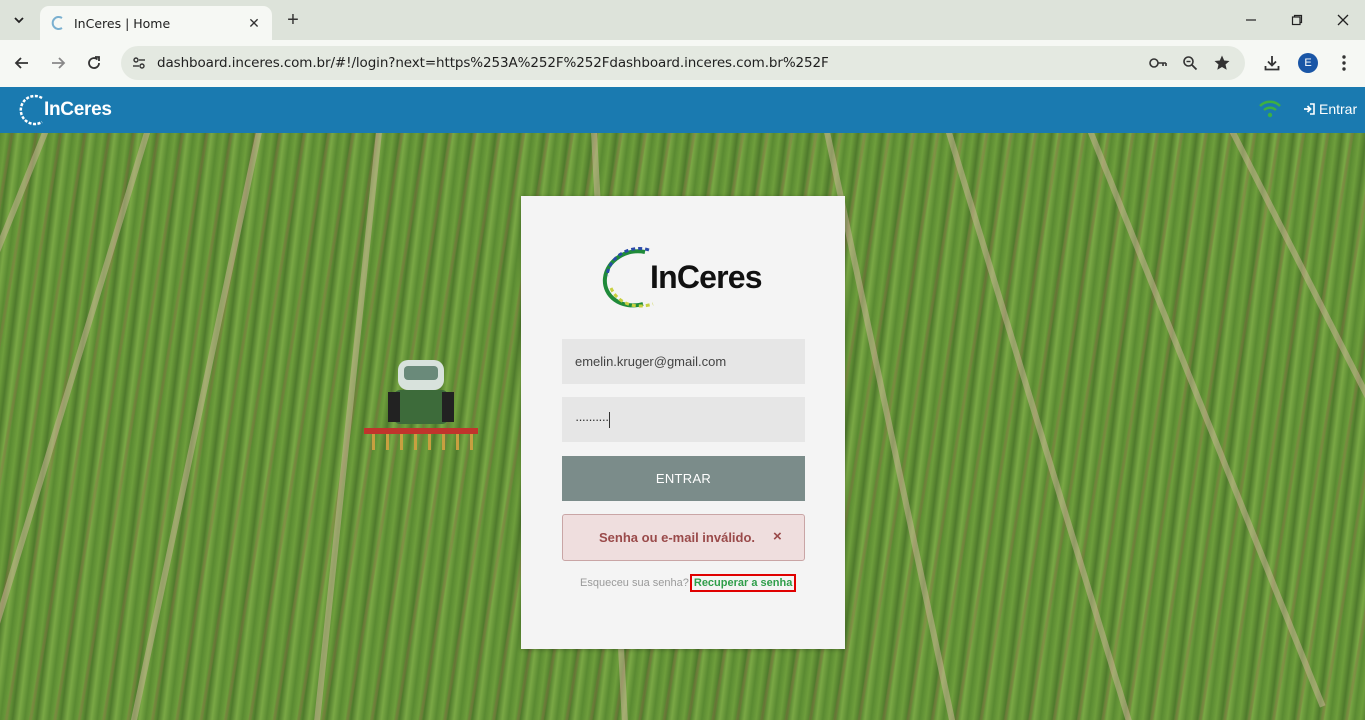 The height and width of the screenshot is (720, 1365). Describe the element at coordinates (421, 405) in the screenshot. I see `tractor-image` at that location.